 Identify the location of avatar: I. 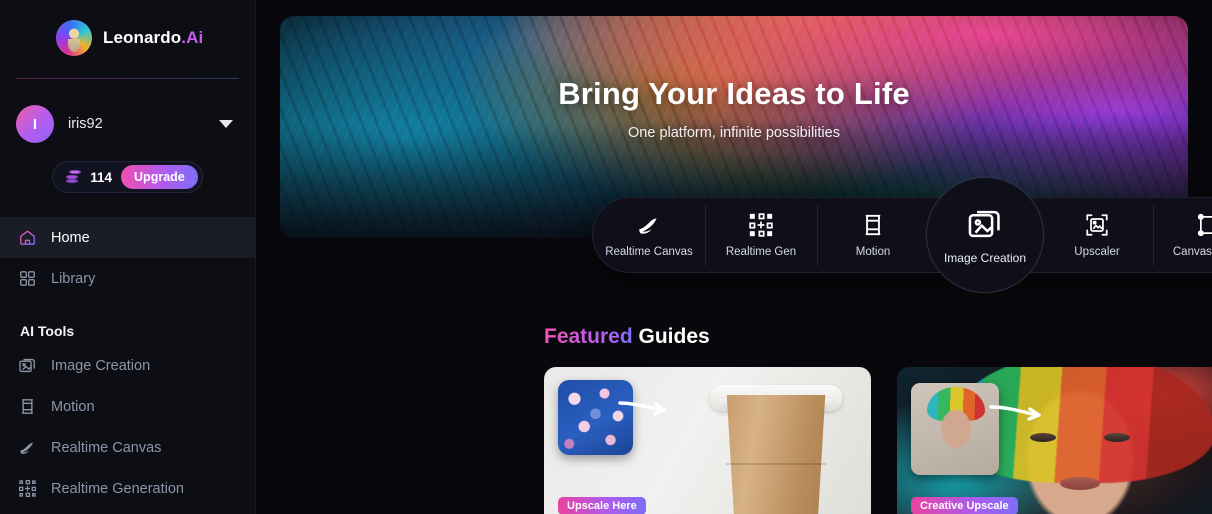
(35, 124).